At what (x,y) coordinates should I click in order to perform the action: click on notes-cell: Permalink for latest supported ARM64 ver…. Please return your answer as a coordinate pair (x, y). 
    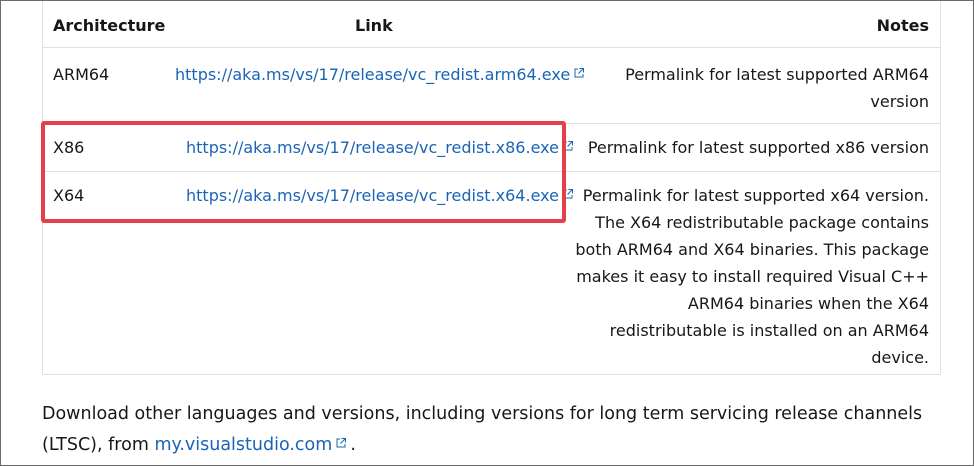
    Looking at the image, I should click on (777, 88).